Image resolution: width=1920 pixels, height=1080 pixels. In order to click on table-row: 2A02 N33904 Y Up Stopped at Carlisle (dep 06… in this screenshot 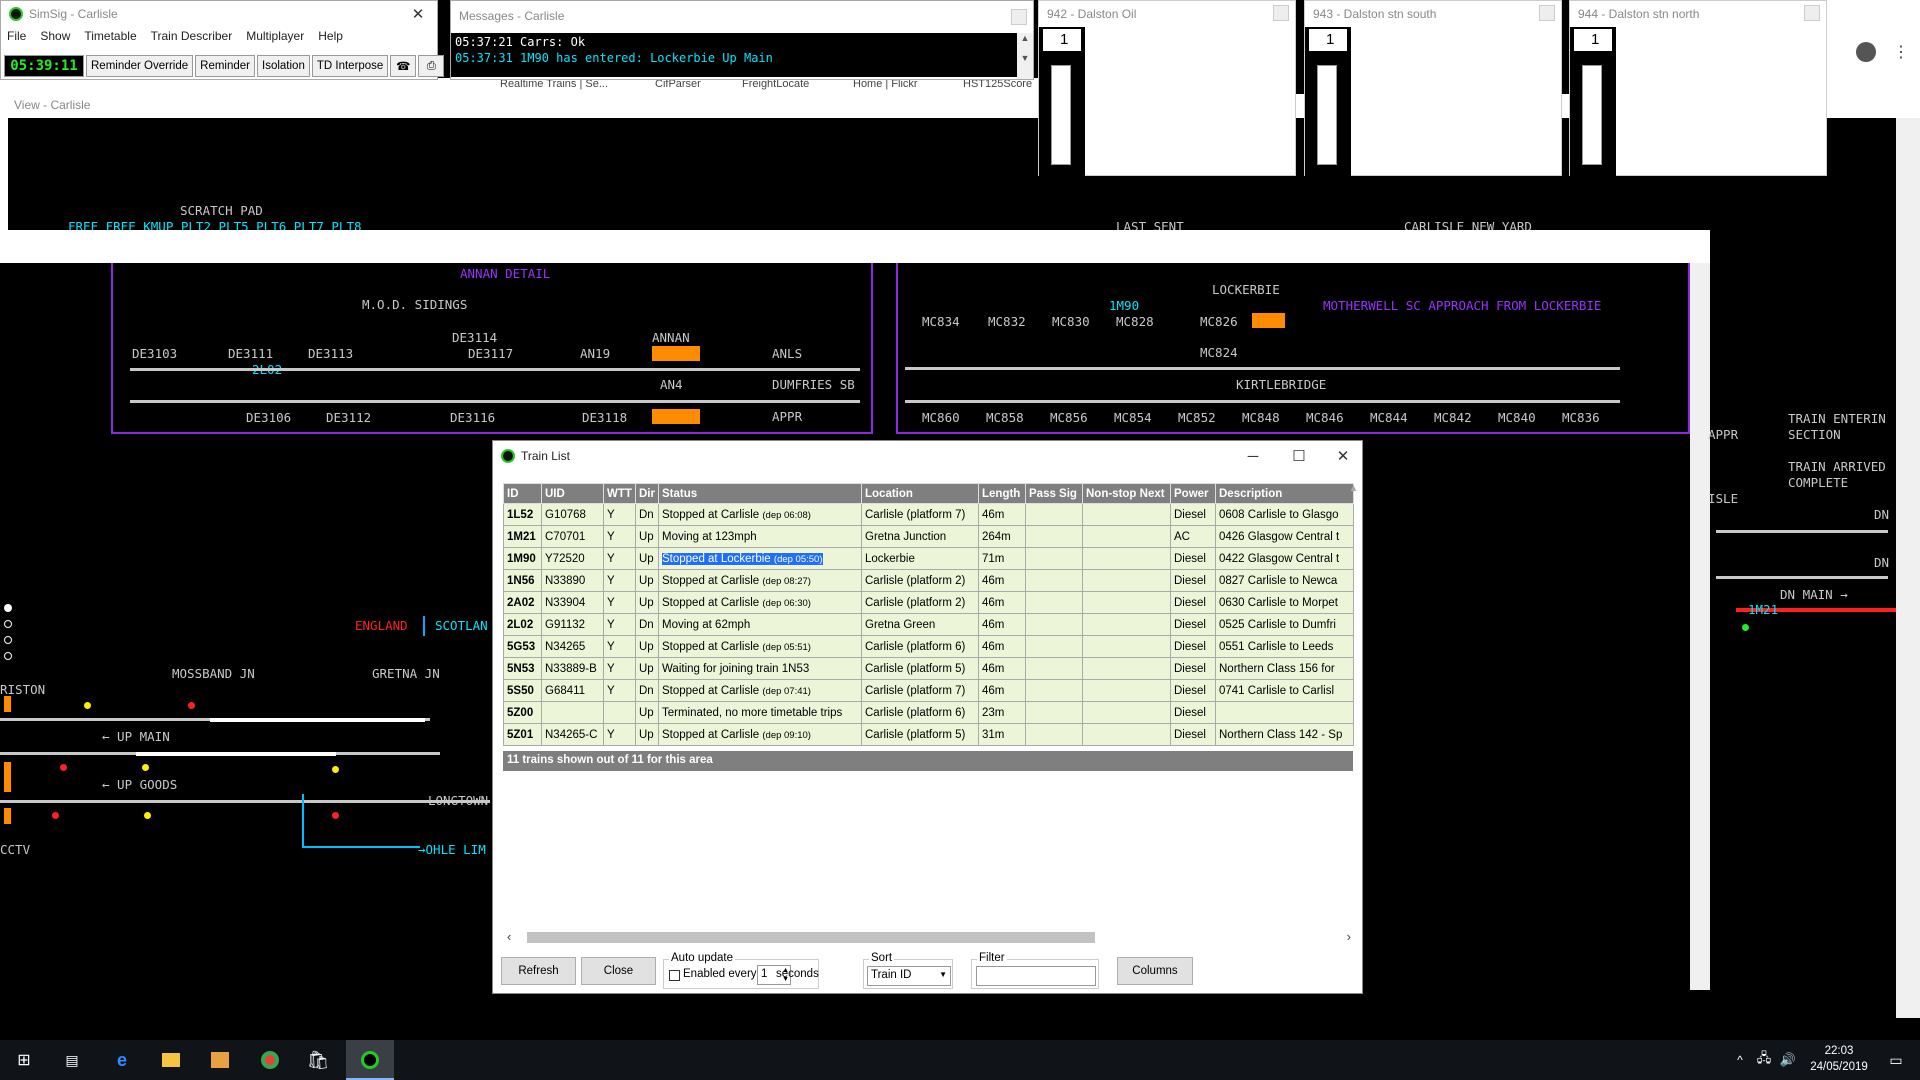, I will do `click(928, 602)`.